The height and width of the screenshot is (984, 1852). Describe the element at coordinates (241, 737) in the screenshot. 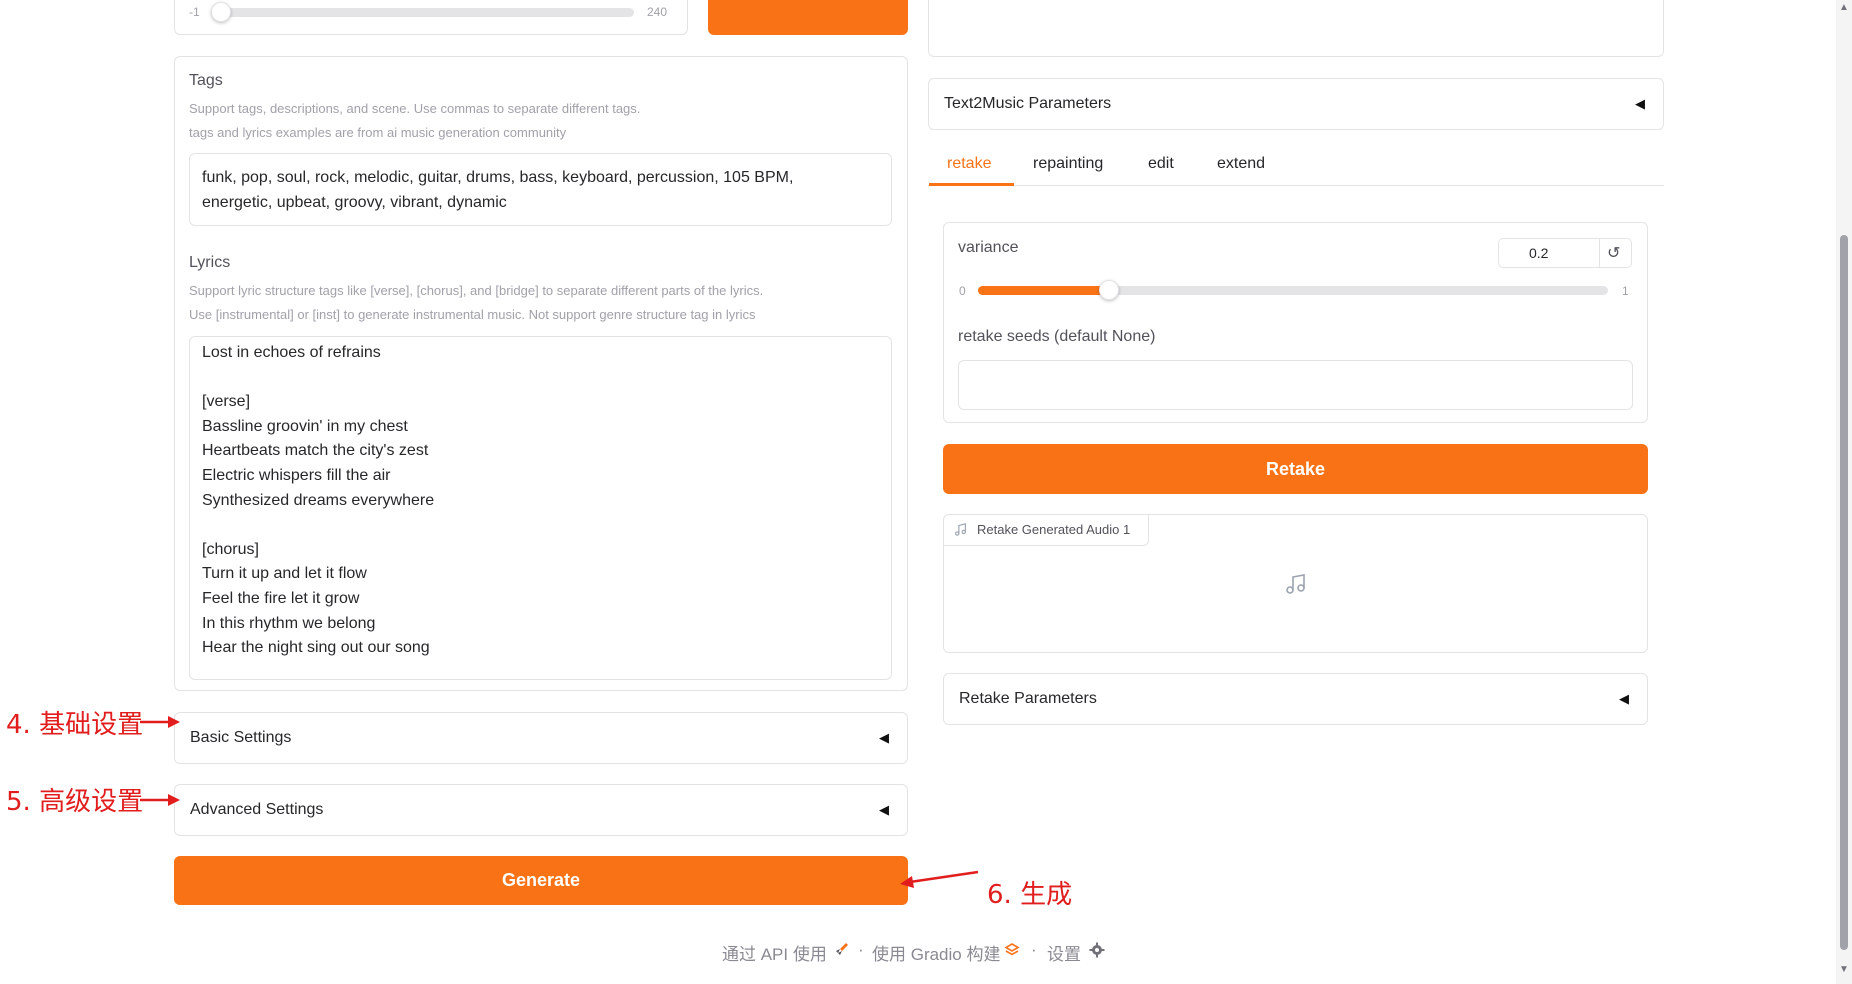

I see `basic-settings-label: Basic Settings` at that location.